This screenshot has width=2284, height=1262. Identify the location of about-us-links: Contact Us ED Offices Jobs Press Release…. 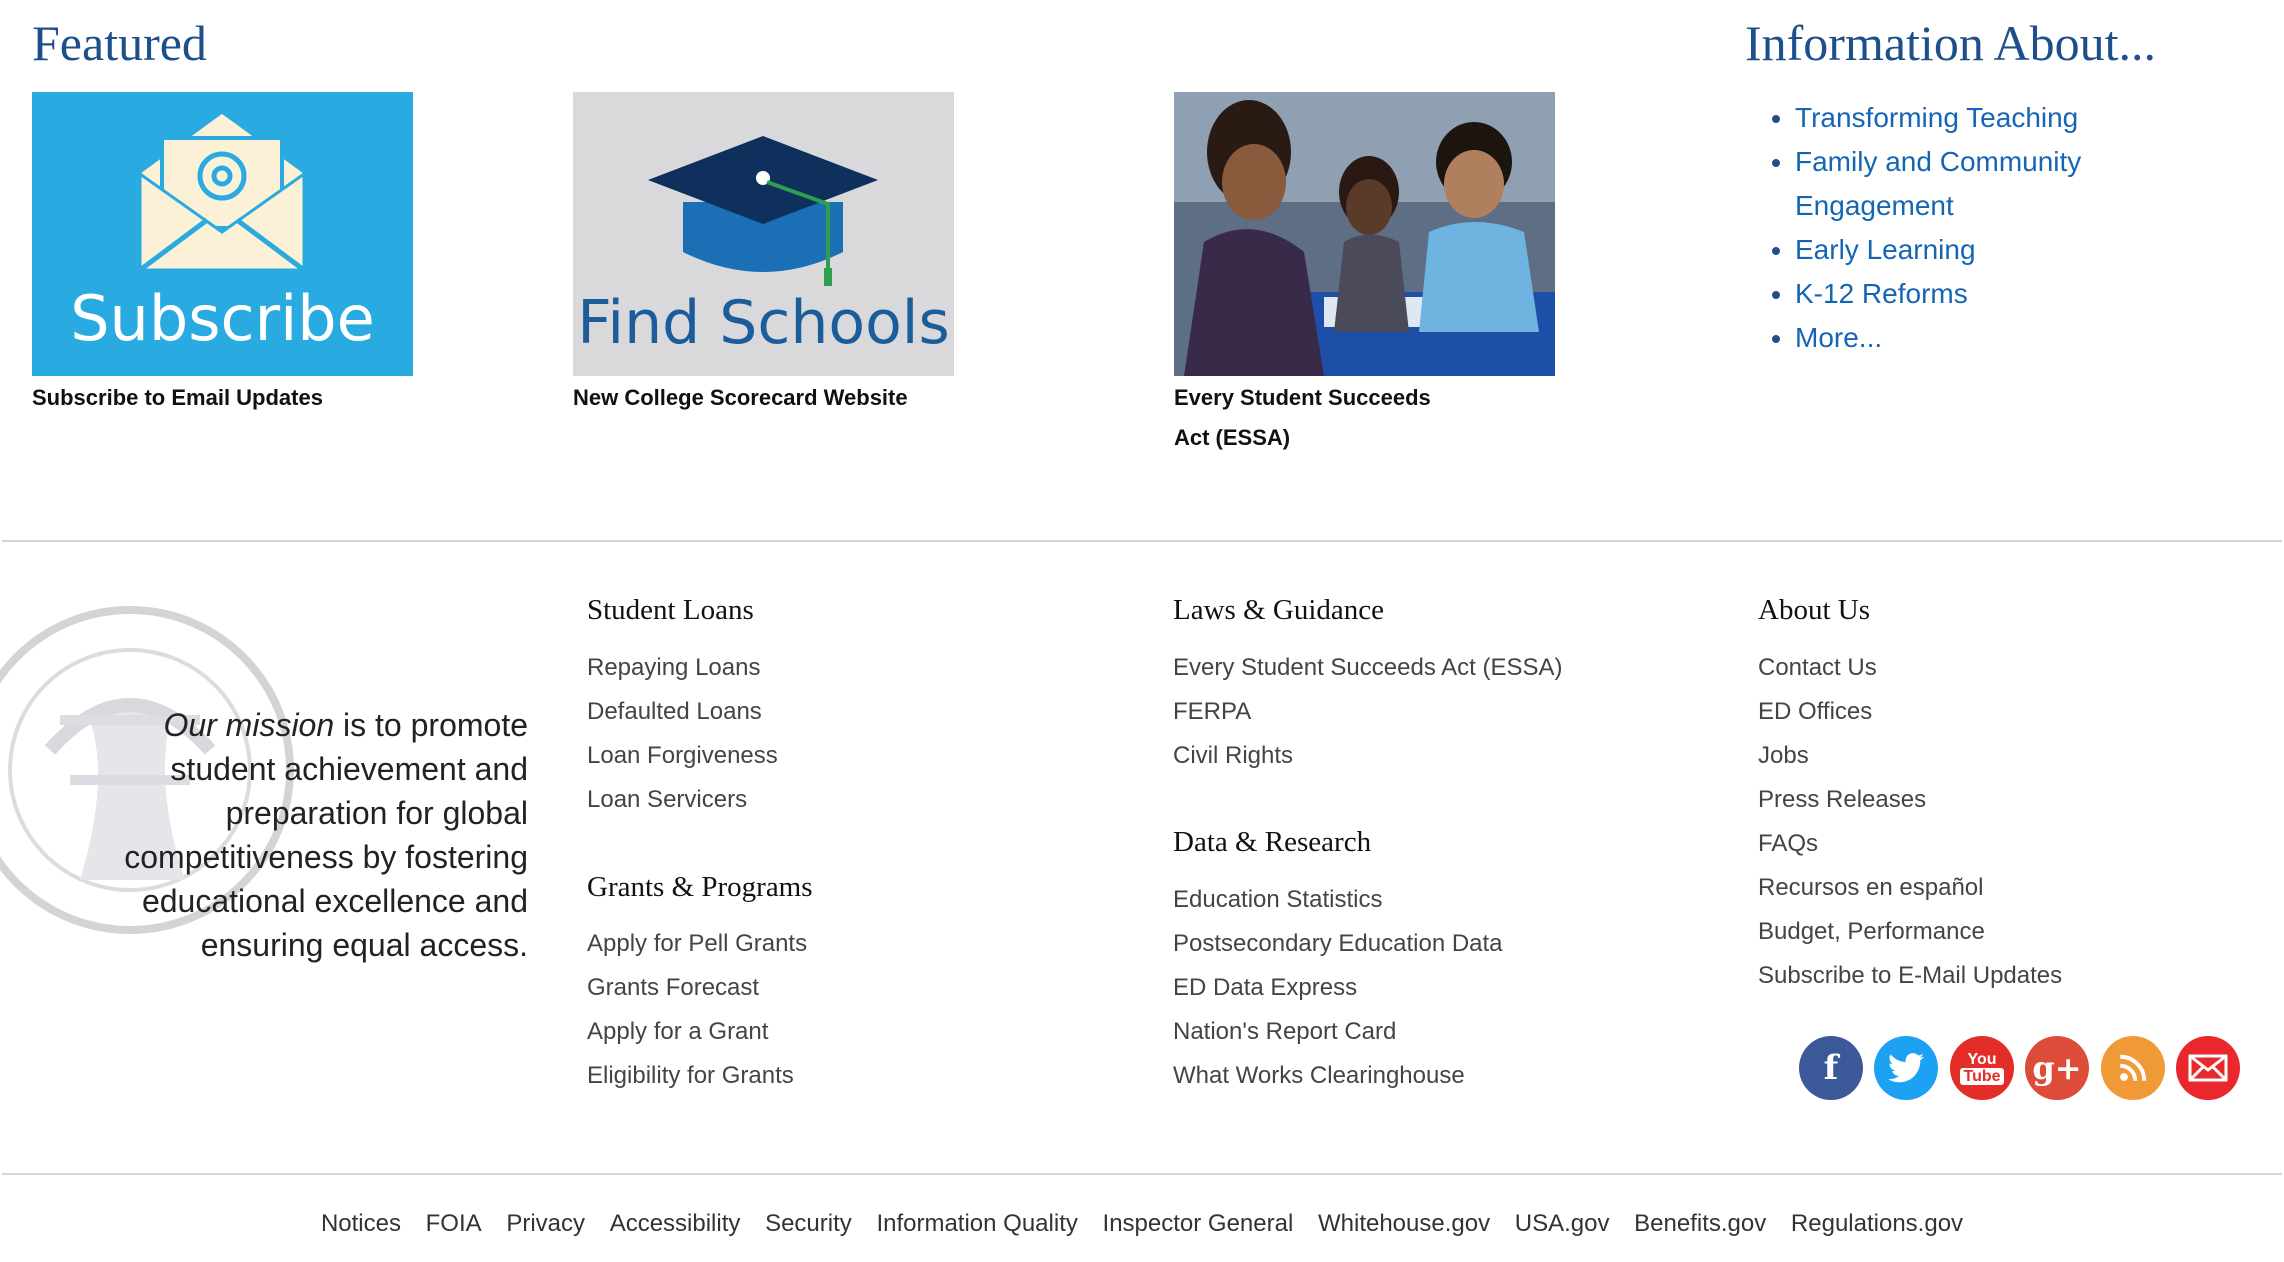
(1910, 822).